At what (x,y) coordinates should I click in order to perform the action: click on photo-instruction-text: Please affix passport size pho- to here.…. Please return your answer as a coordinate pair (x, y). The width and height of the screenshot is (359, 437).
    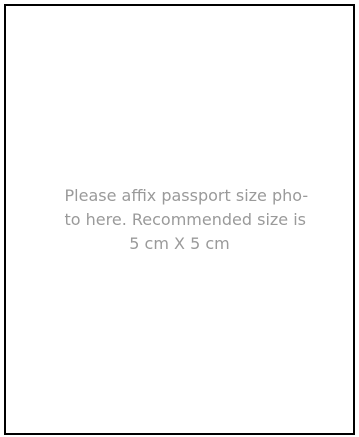
    Looking at the image, I should click on (186, 220).